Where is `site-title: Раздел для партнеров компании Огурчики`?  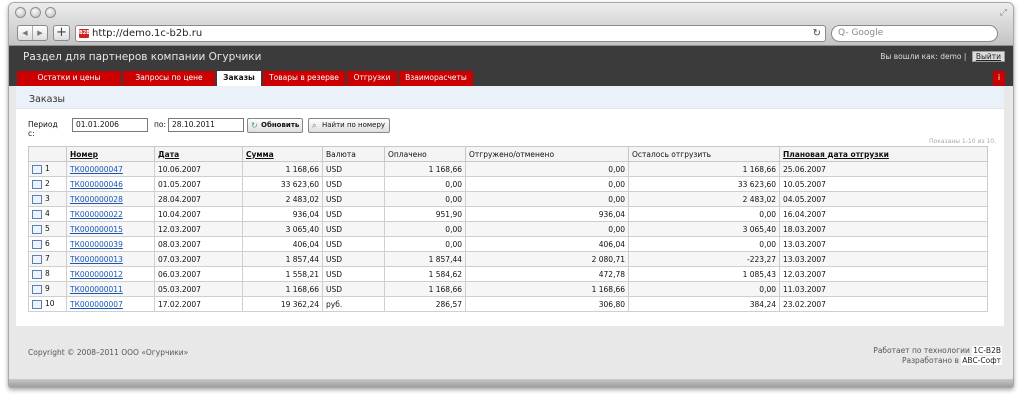 site-title: Раздел для партнеров компании Огурчики is located at coordinates (142, 57).